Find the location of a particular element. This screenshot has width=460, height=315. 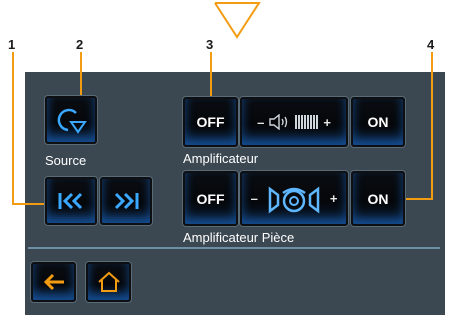

volume-minus: – is located at coordinates (260, 122).